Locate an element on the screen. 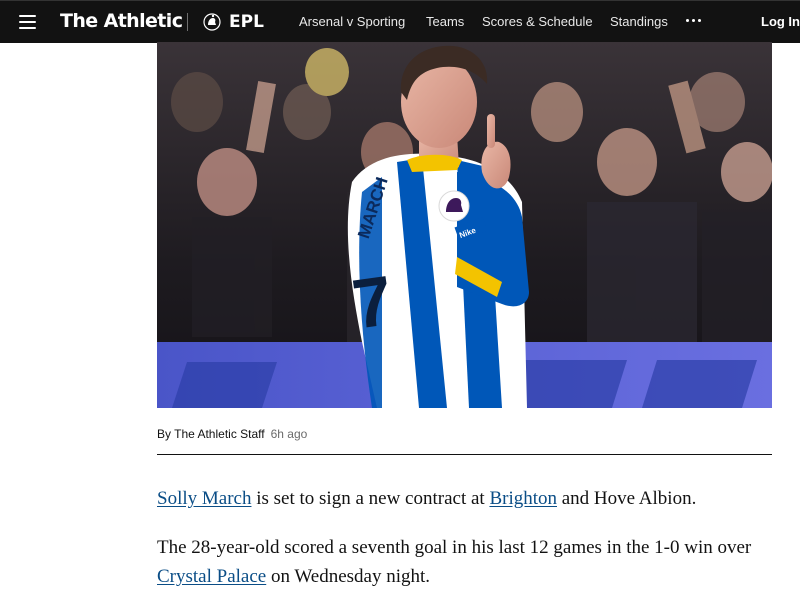 The image size is (800, 600). byline-timestamp: 6h ago is located at coordinates (289, 434).